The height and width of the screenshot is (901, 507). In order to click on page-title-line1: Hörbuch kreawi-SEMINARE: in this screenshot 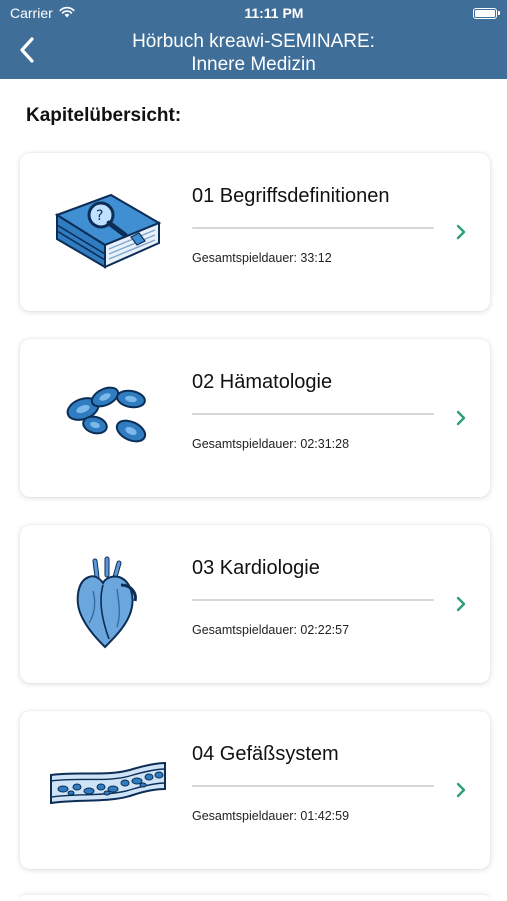, I will do `click(253, 41)`.